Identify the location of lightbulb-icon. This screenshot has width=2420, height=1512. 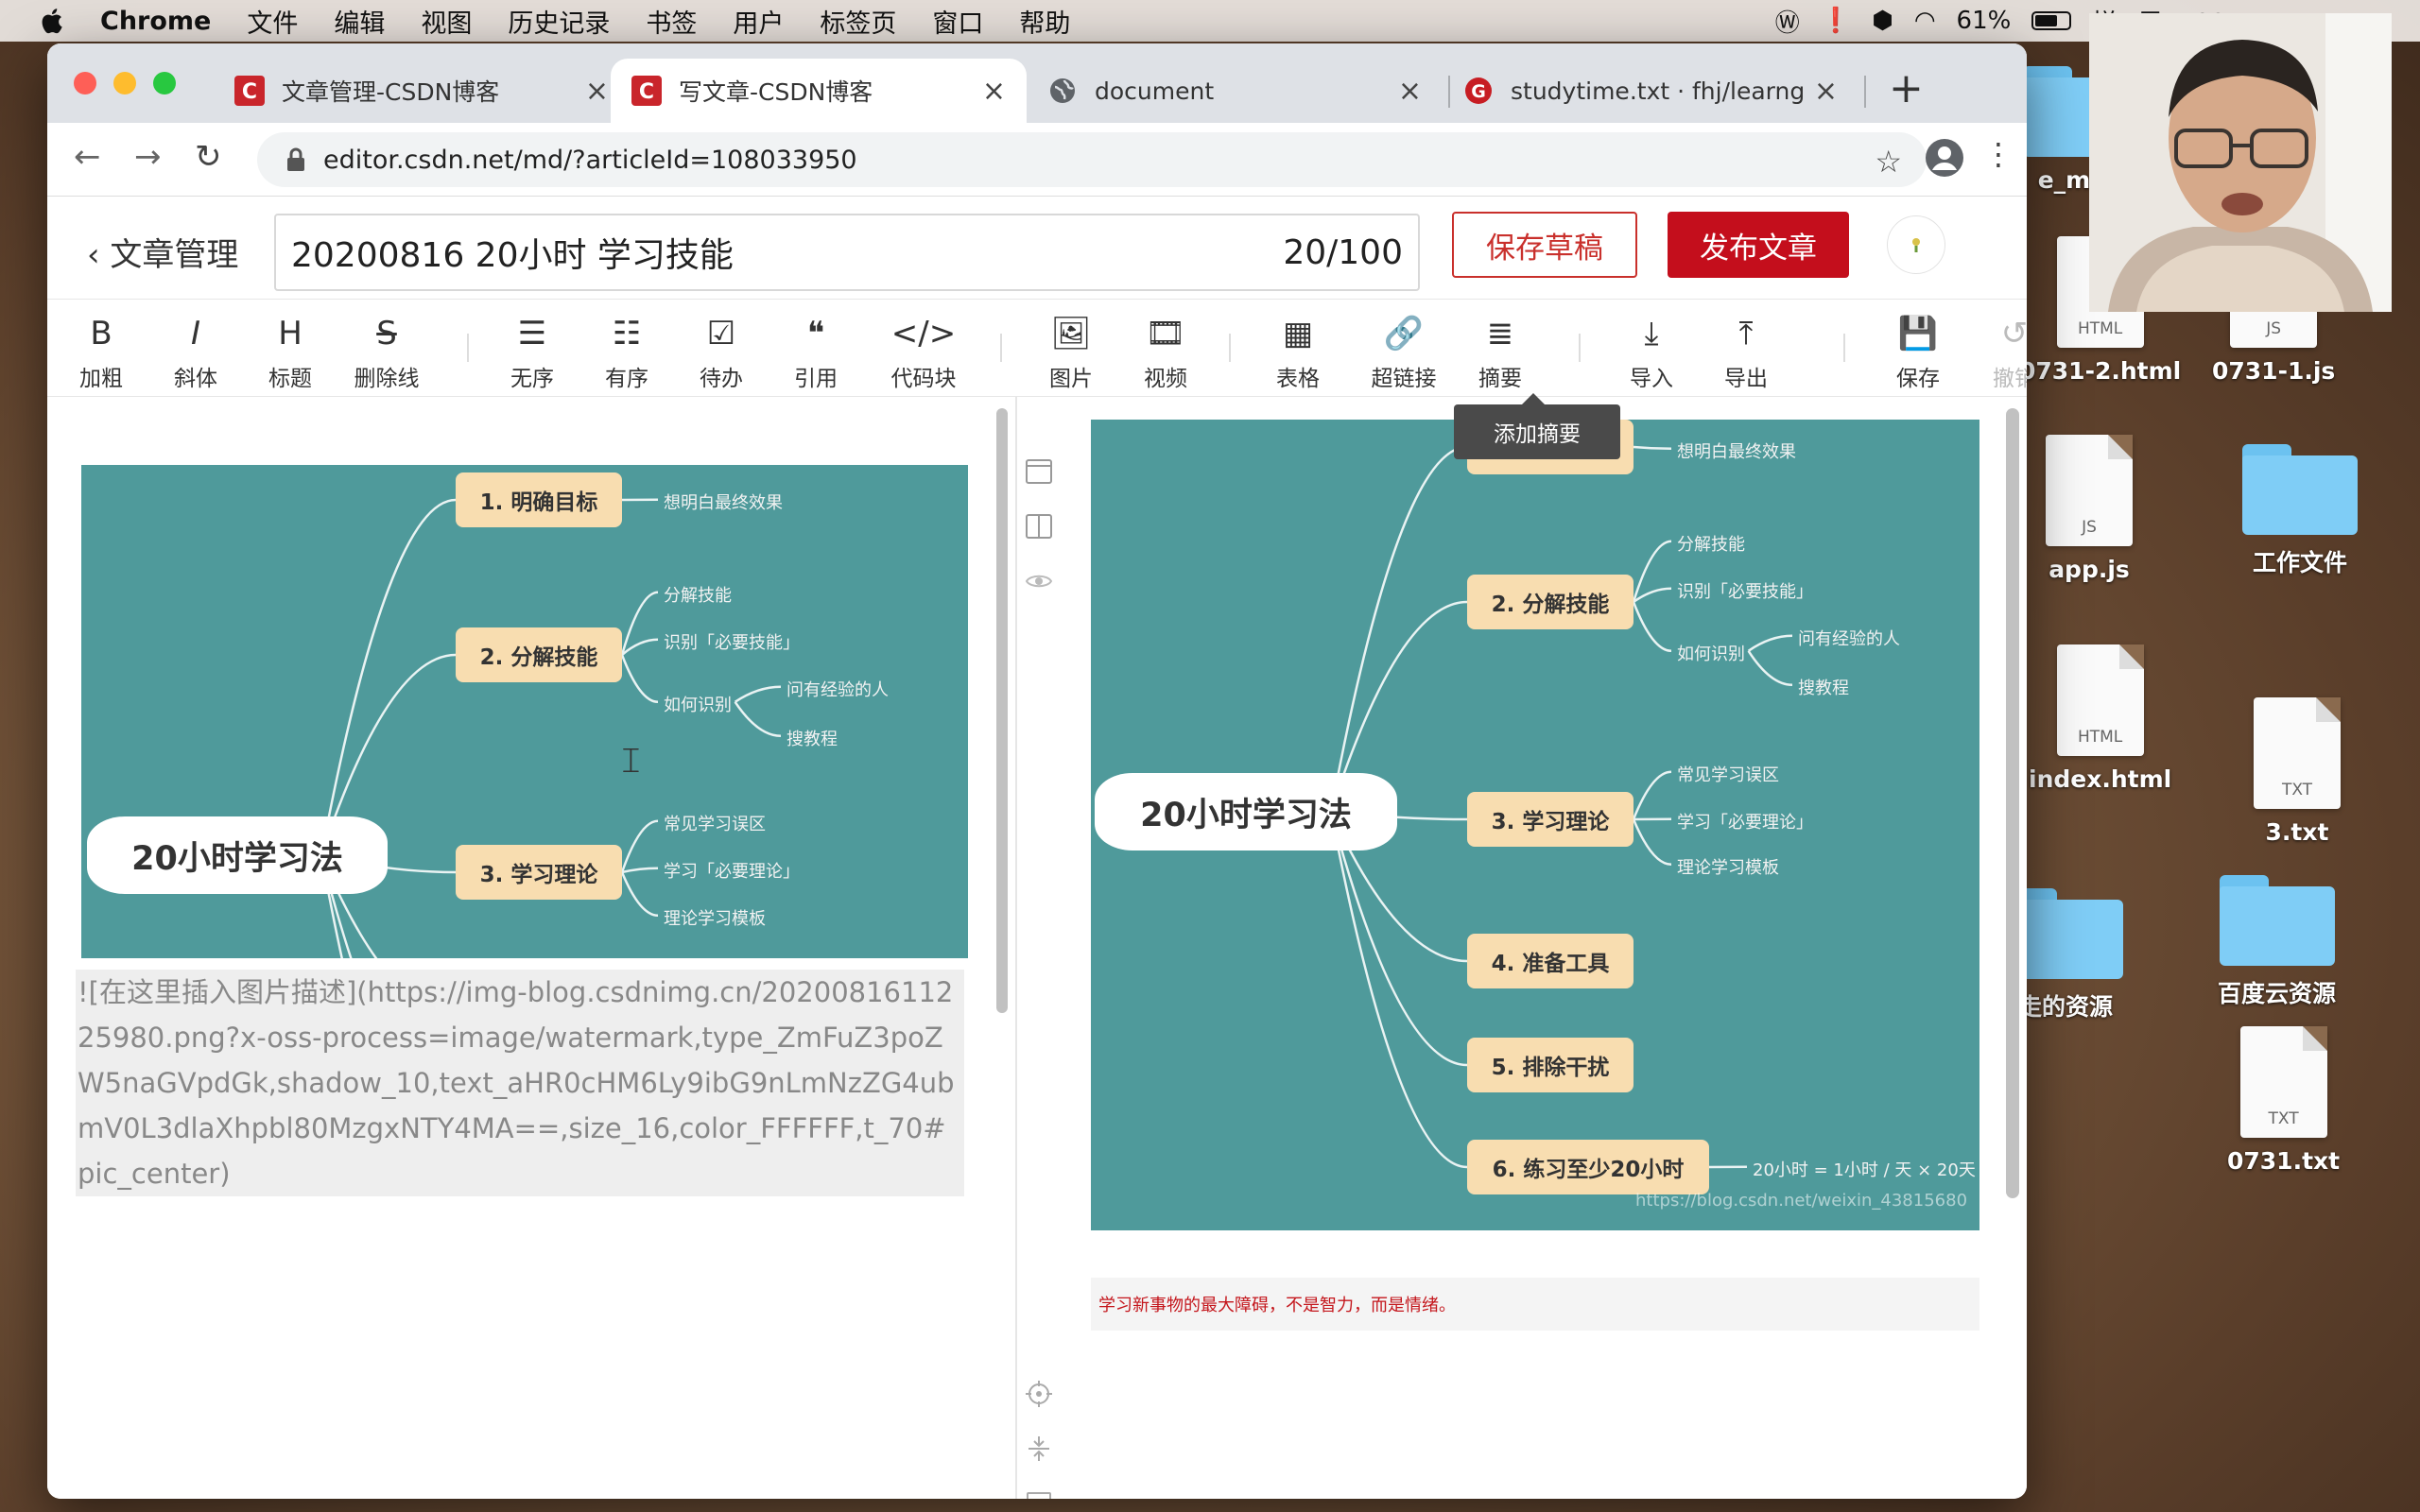
(1916, 245).